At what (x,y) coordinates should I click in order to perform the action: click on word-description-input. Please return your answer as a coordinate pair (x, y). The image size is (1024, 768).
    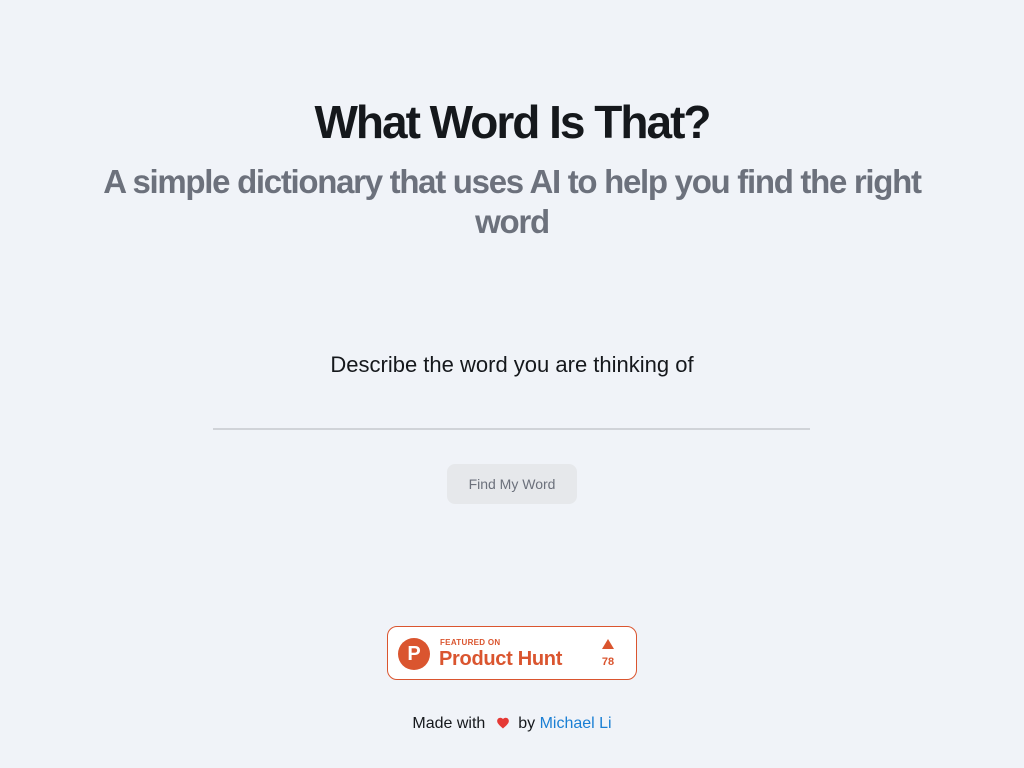
    Looking at the image, I should click on (511, 413).